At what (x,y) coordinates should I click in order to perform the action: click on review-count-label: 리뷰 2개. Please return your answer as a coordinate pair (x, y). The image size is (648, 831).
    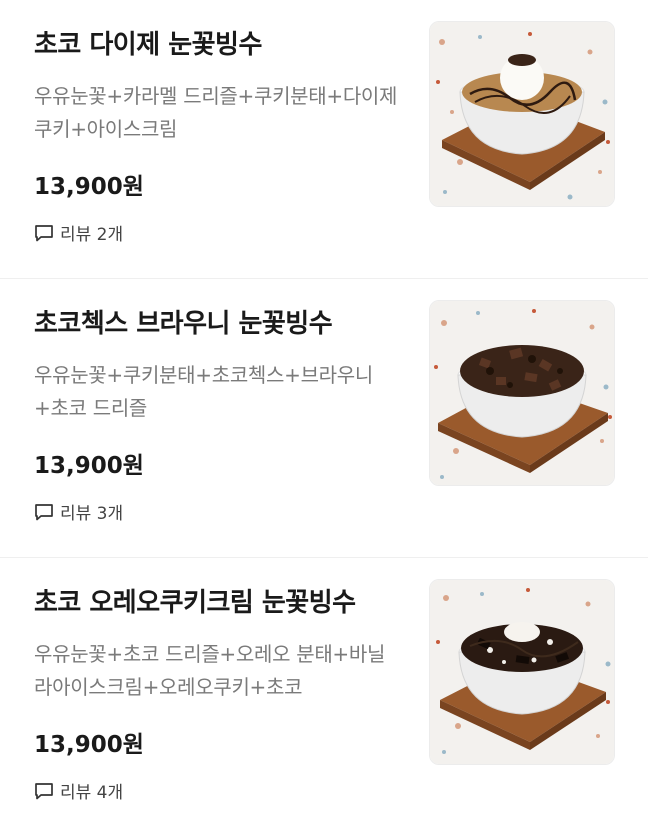
    Looking at the image, I should click on (92, 235).